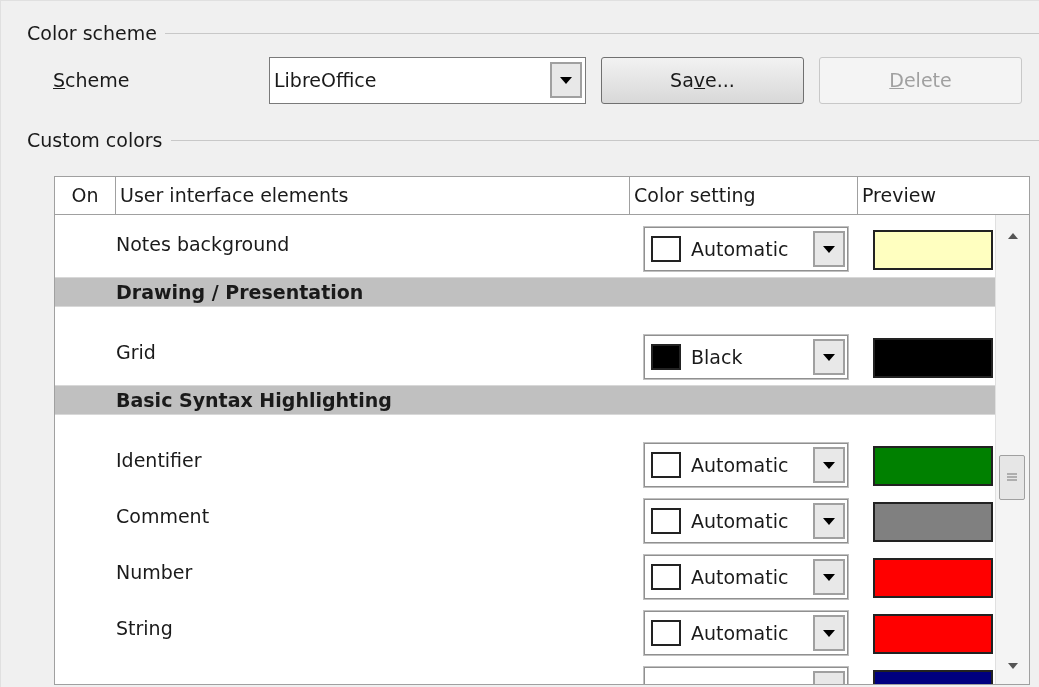  What do you see at coordinates (95, 140) in the screenshot?
I see `section-title: Custom colors` at bounding box center [95, 140].